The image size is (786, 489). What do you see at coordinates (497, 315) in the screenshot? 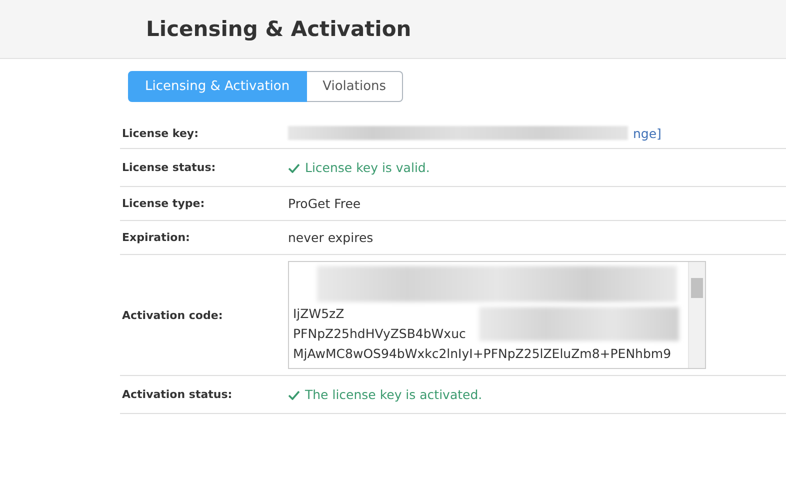
I see `activation-code-field: IjZW5zZ PFNpZ25hdHVyZSB4bWxuc MjAwMC8wOS94bWxkc2lnIyI+PFNpZ25lZEluZm8+PENhbm9` at bounding box center [497, 315].